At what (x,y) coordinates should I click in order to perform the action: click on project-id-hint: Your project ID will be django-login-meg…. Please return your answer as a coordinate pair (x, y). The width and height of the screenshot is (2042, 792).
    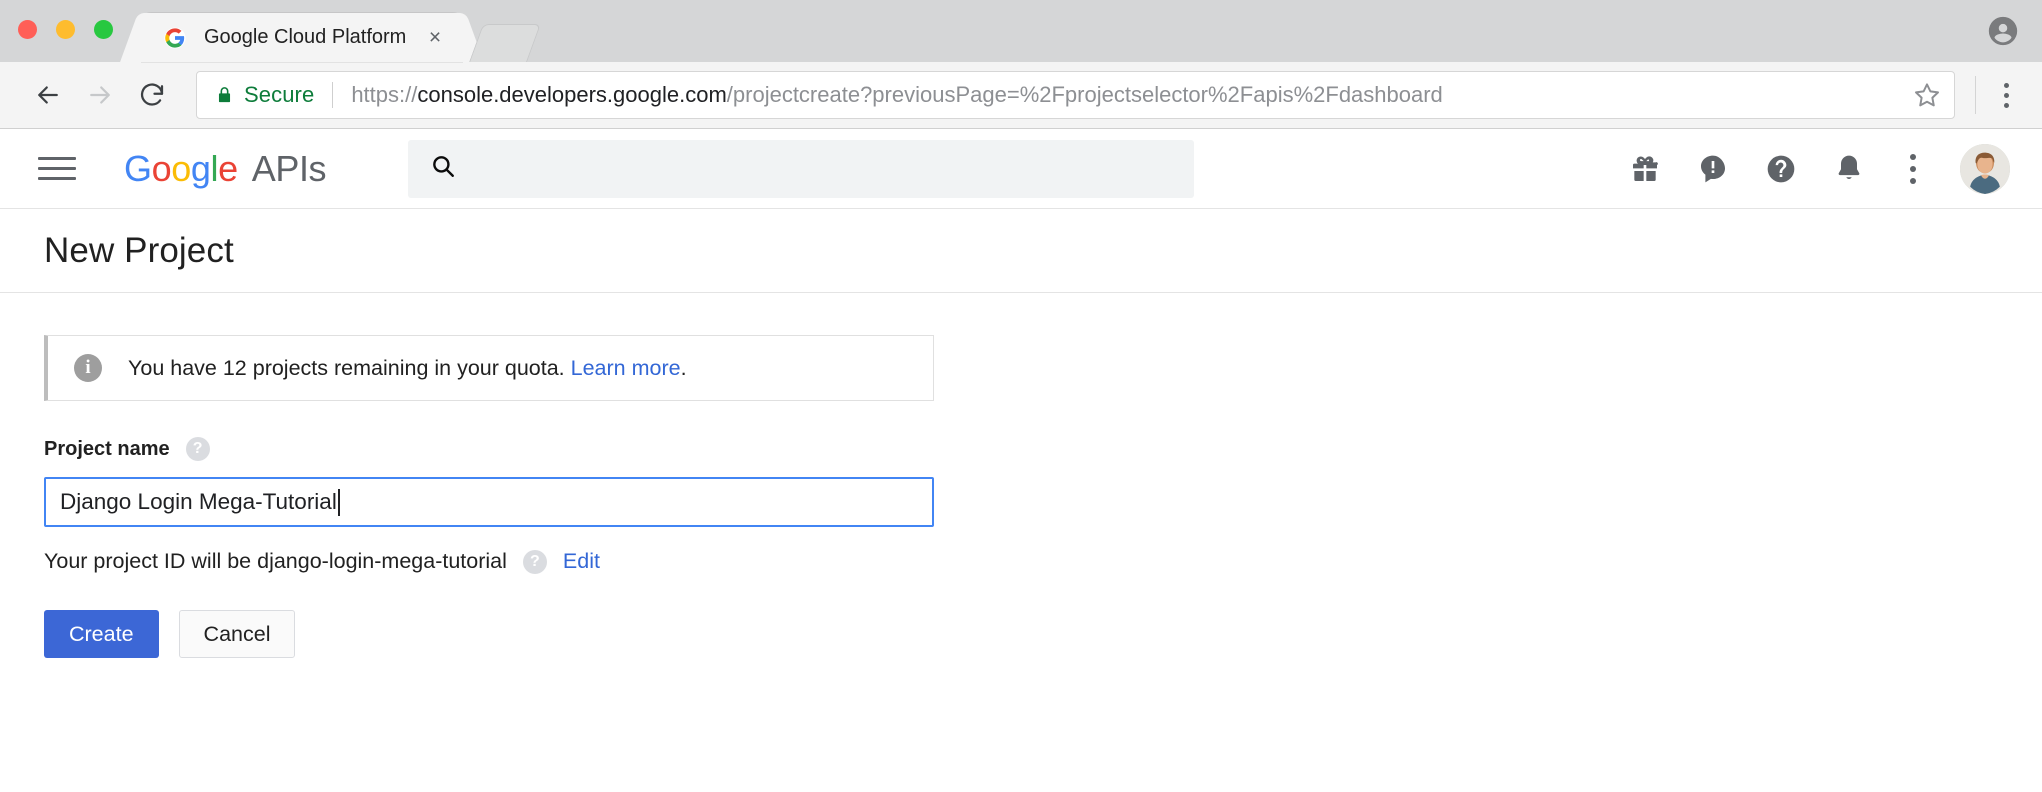
    Looking at the image, I should click on (275, 561).